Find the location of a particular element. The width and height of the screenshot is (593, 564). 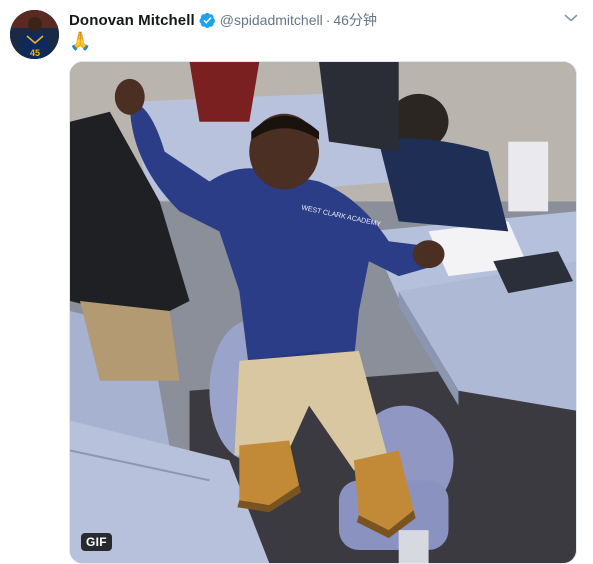

chevron-down-icon is located at coordinates (571, 18).